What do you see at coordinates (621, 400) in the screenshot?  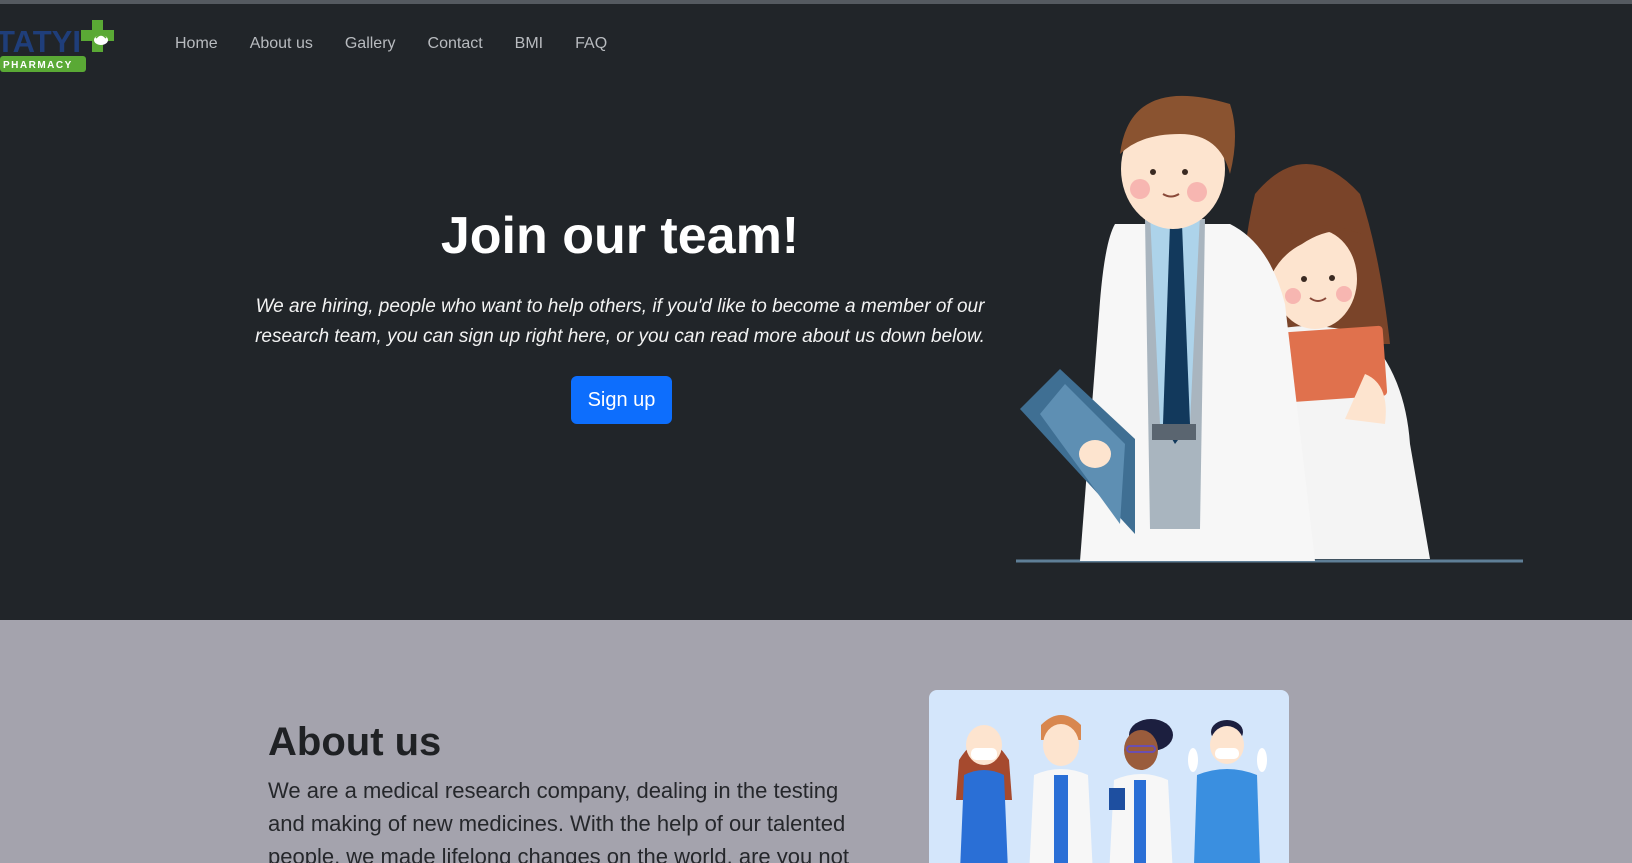 I see `signup-button: Sign up` at bounding box center [621, 400].